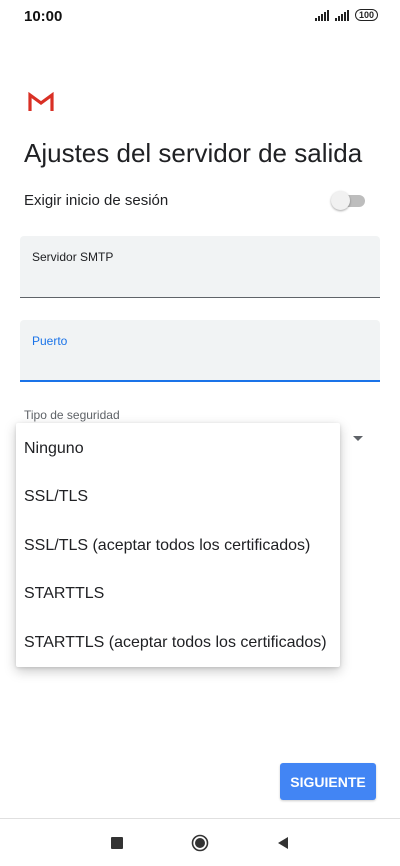 The image size is (400, 866). Describe the element at coordinates (200, 818) in the screenshot. I see `nav-divider` at that location.